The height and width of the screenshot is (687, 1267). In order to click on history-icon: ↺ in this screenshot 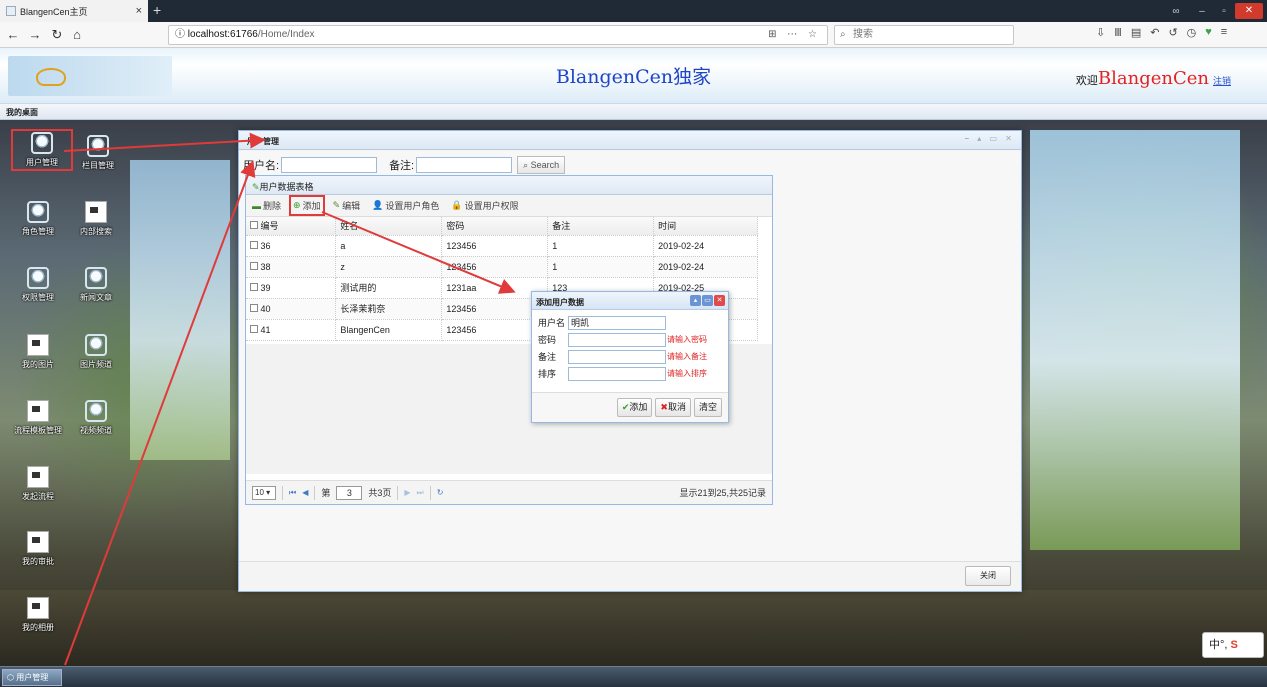, I will do `click(1172, 32)`.